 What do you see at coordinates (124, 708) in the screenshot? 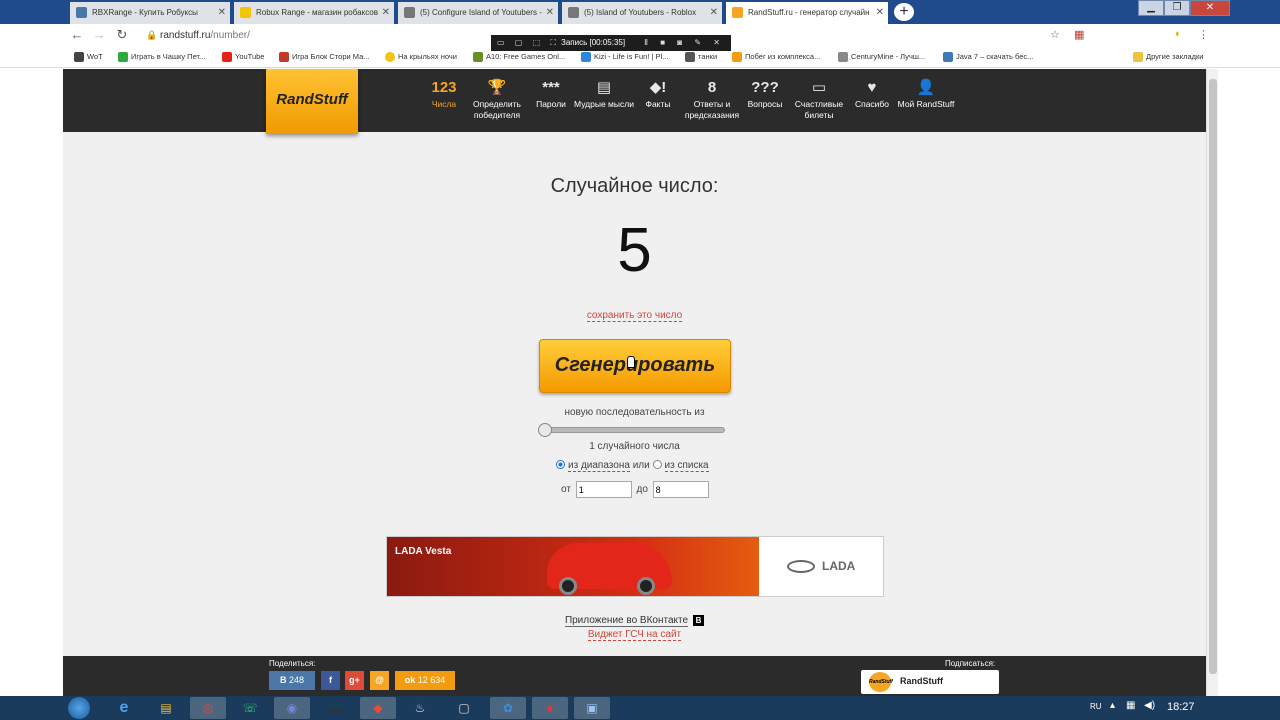
I see `internet-explorer-icon: e` at bounding box center [124, 708].